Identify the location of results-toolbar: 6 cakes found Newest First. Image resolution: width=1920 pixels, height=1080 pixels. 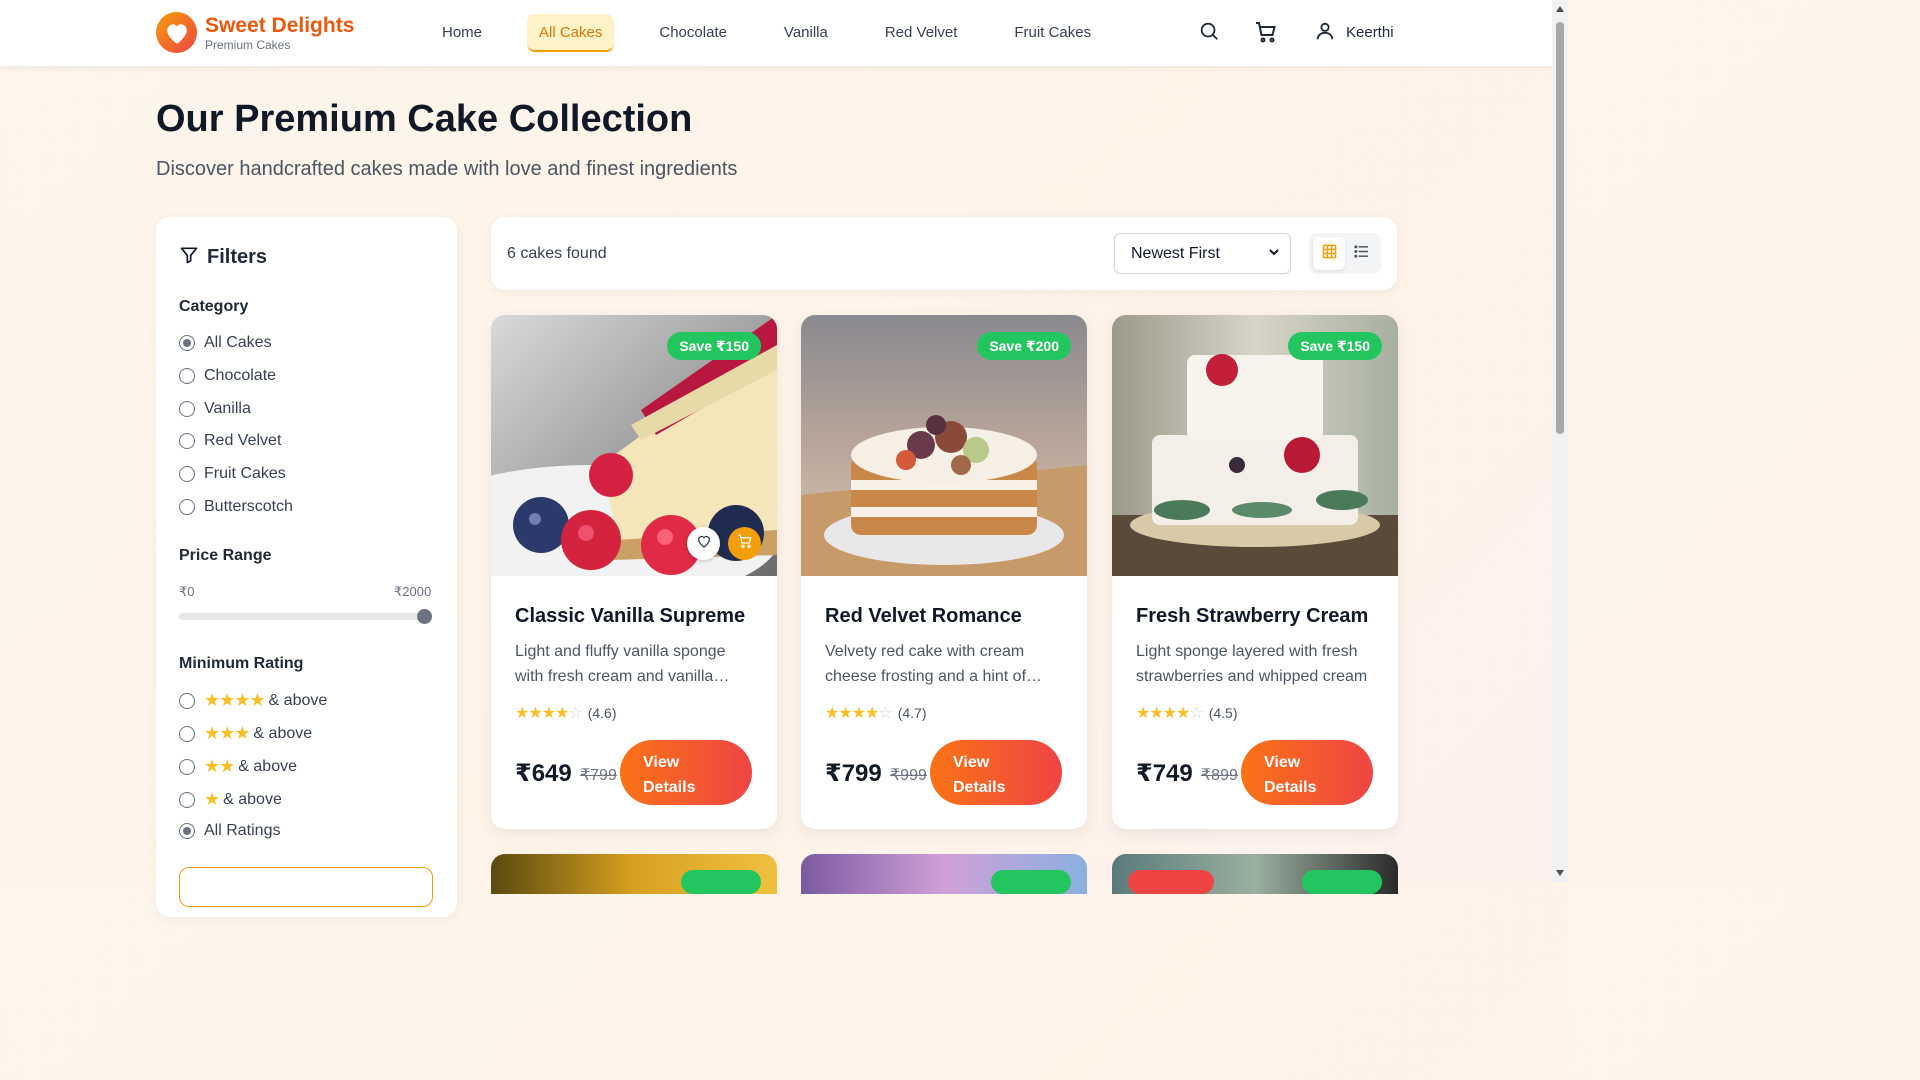
(944, 253).